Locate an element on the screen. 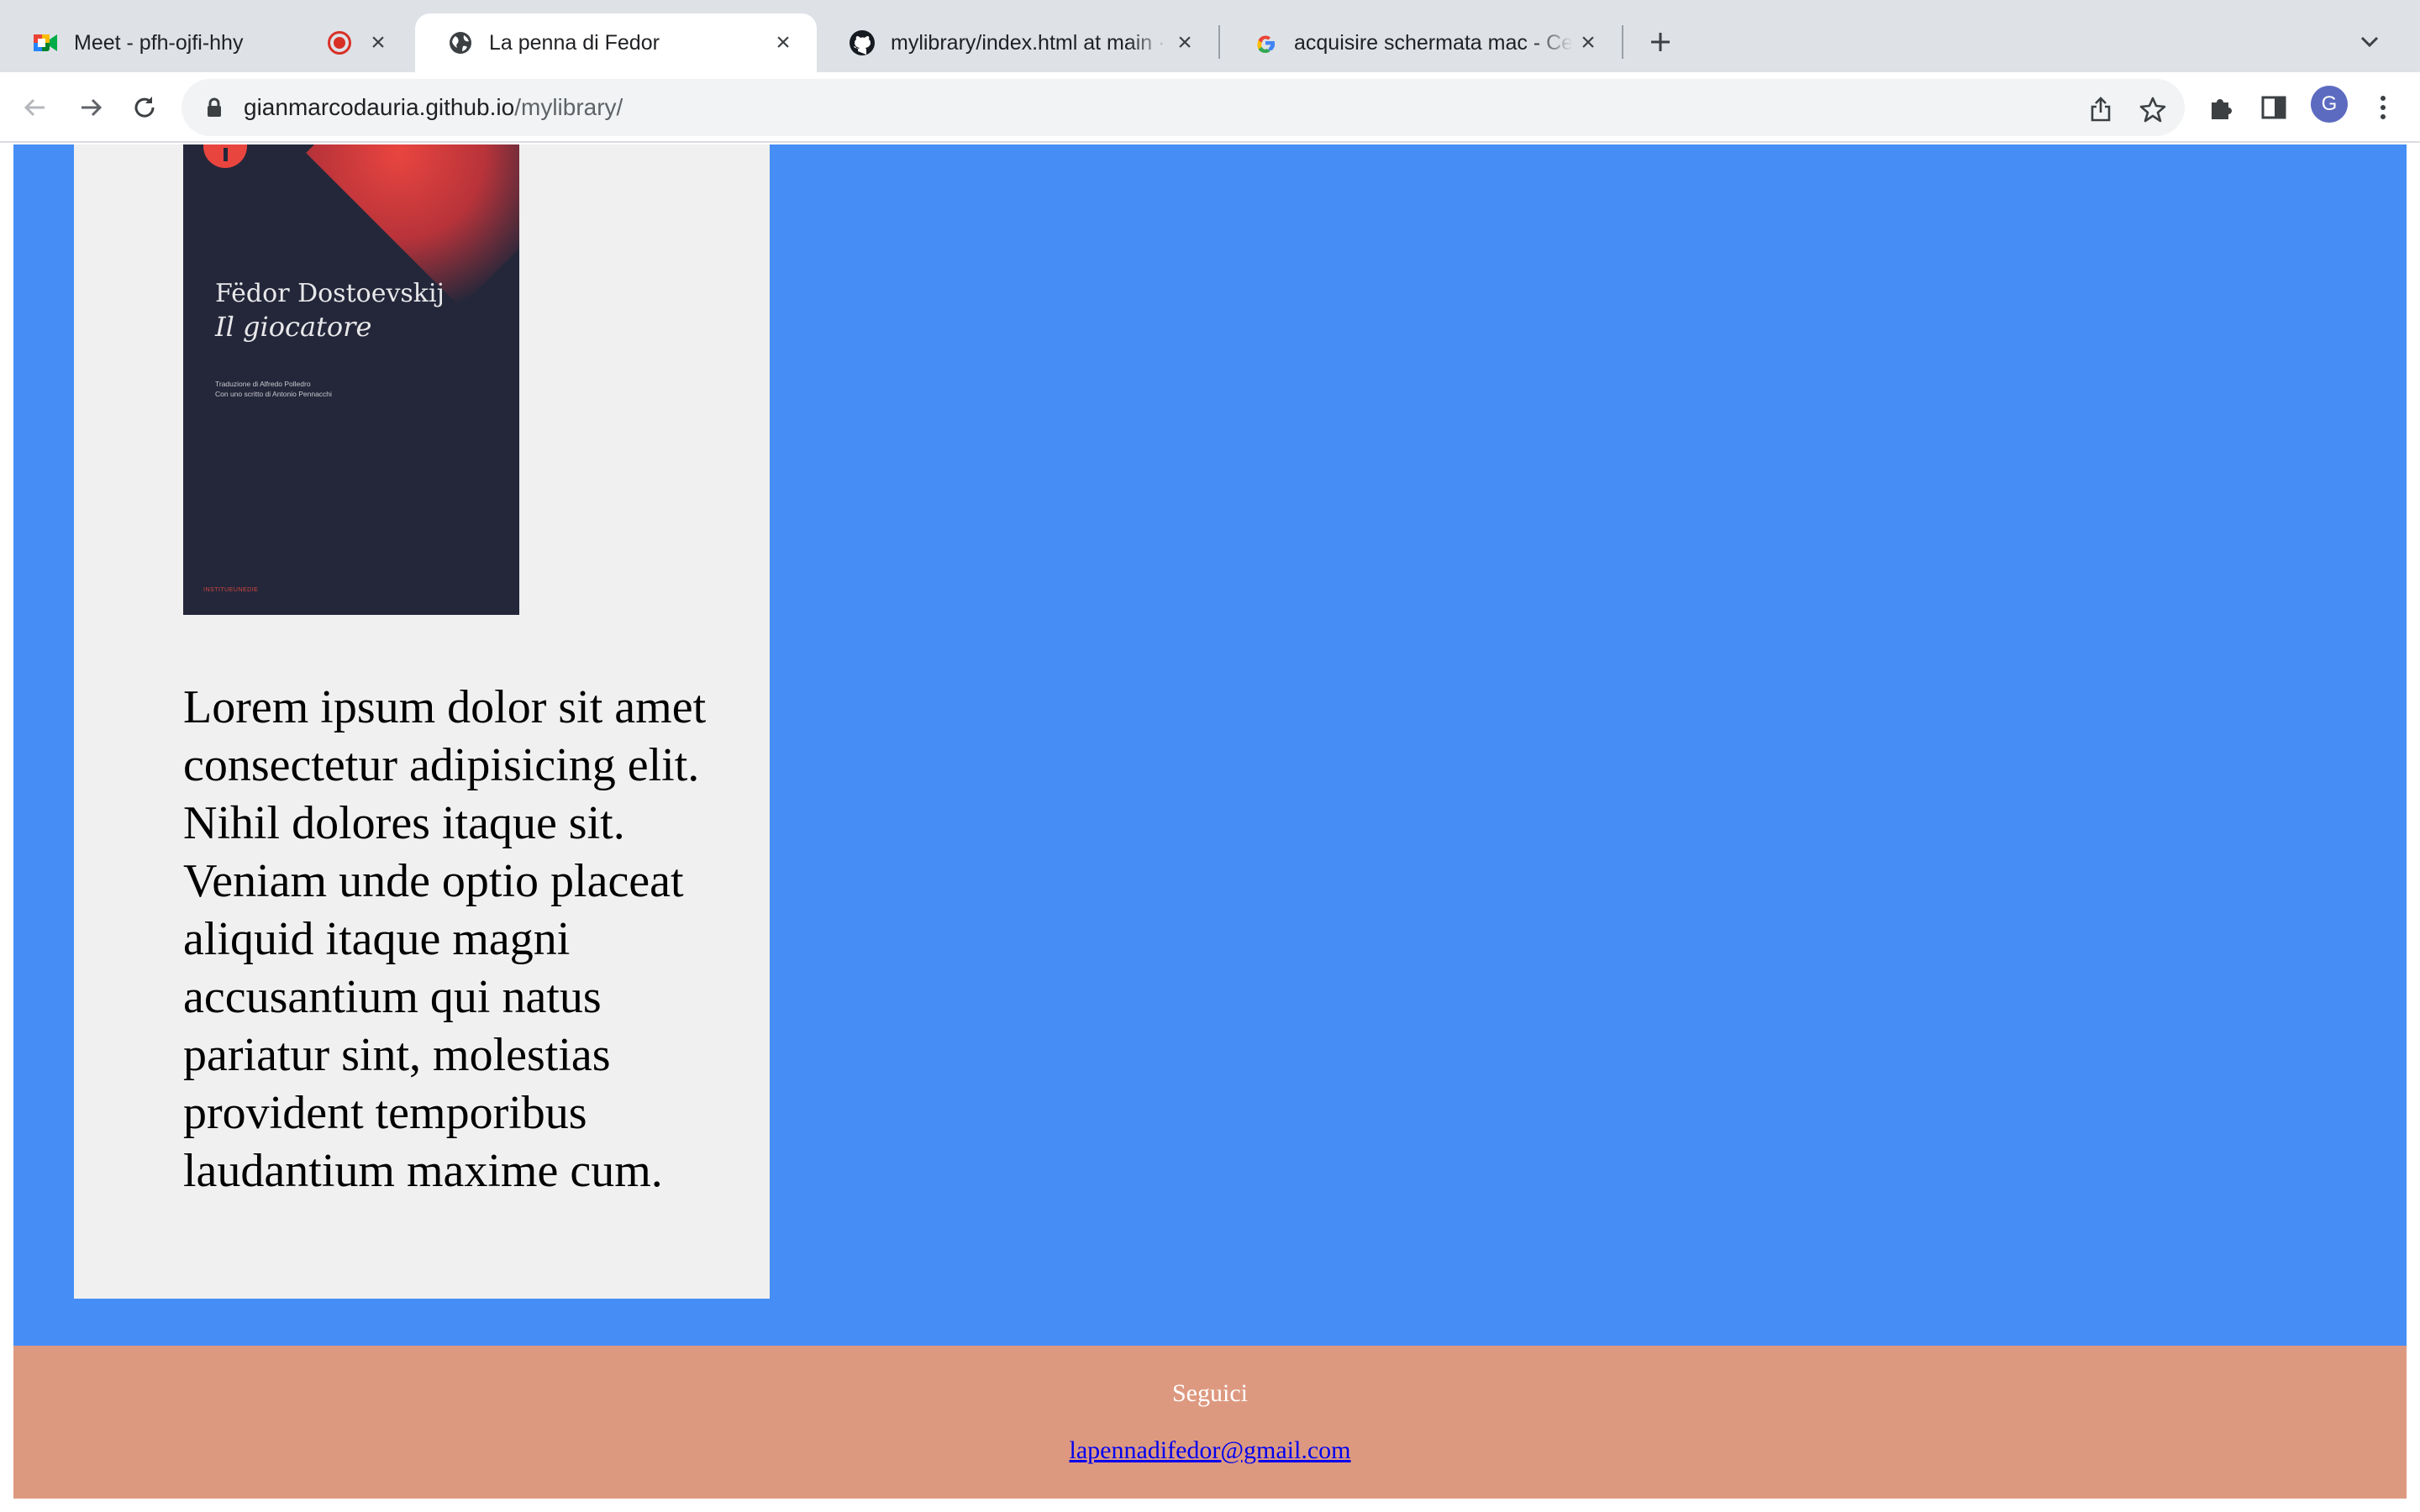  new-tab-button is located at coordinates (1660, 42).